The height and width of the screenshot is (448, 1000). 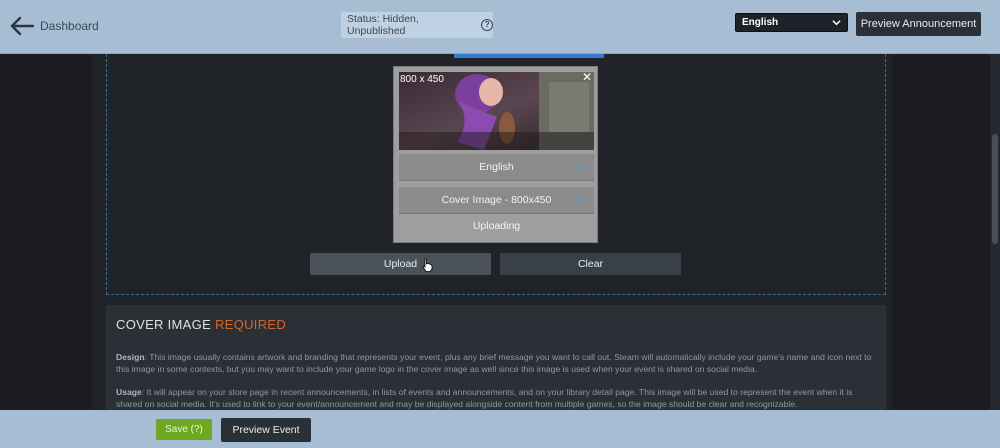 What do you see at coordinates (427, 265) in the screenshot?
I see `hand-cursor-icon` at bounding box center [427, 265].